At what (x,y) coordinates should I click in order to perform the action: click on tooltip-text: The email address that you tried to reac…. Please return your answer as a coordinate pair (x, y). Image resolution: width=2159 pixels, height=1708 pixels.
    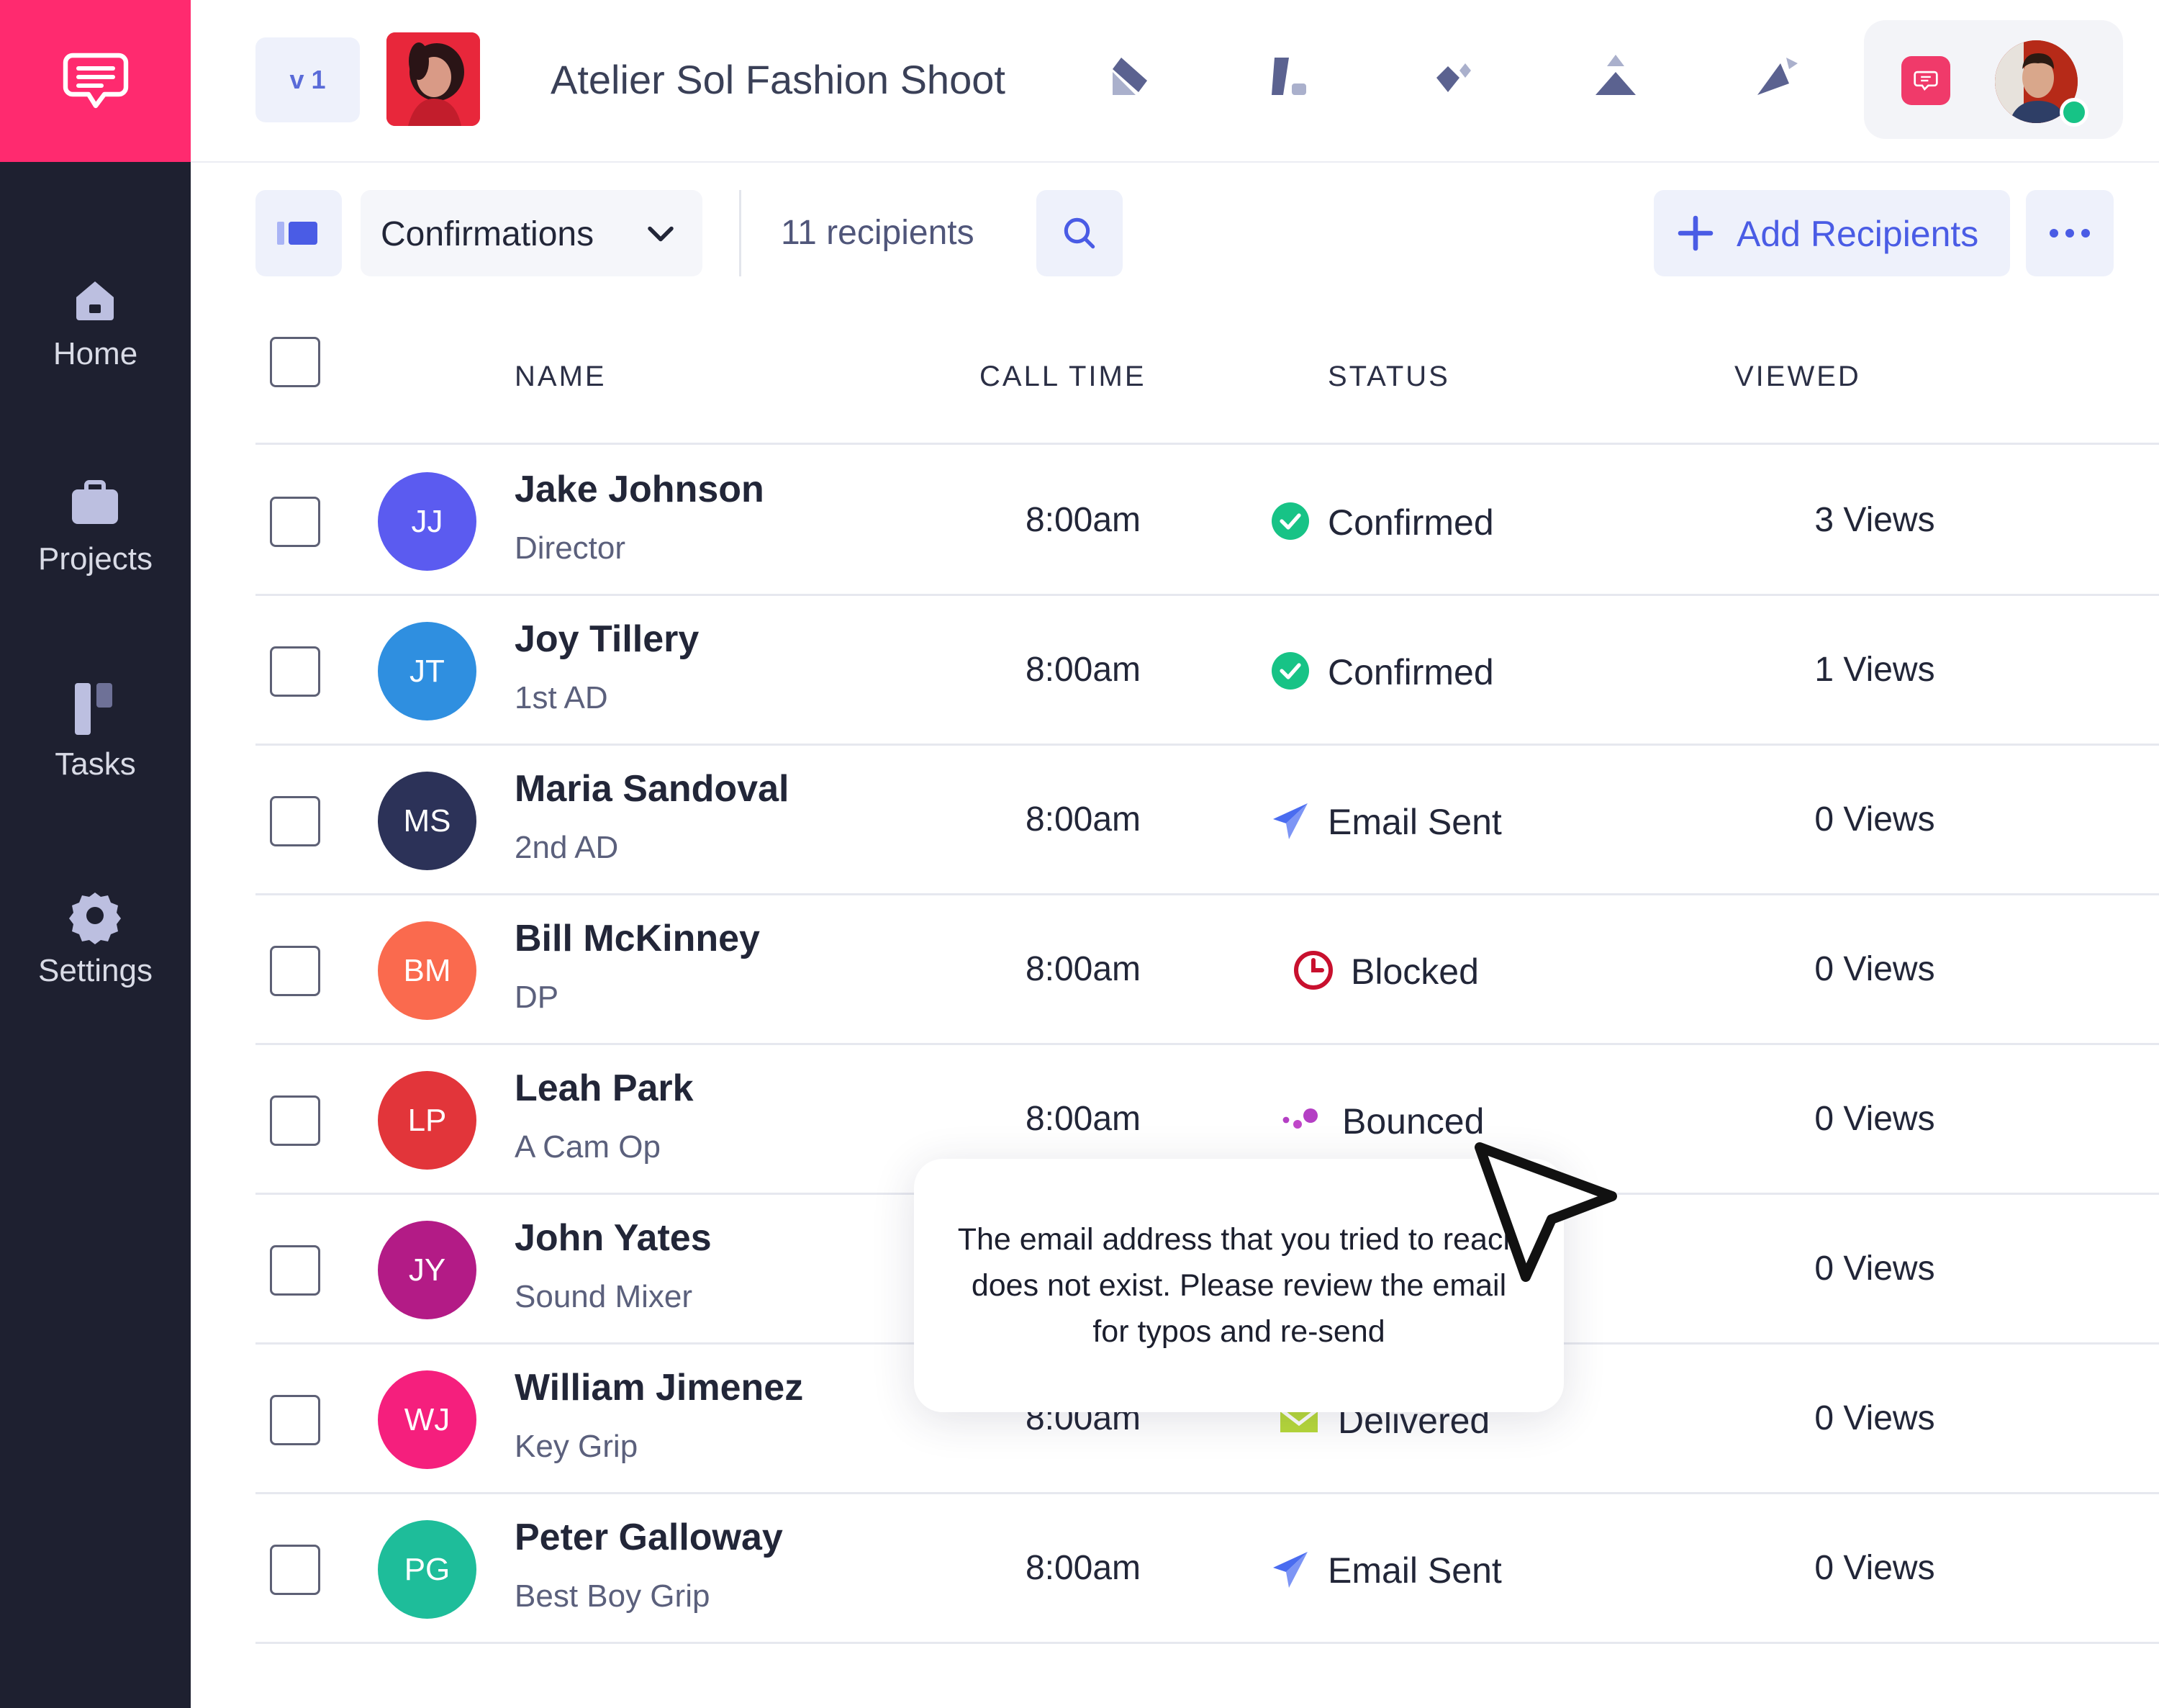
    Looking at the image, I should click on (1239, 1286).